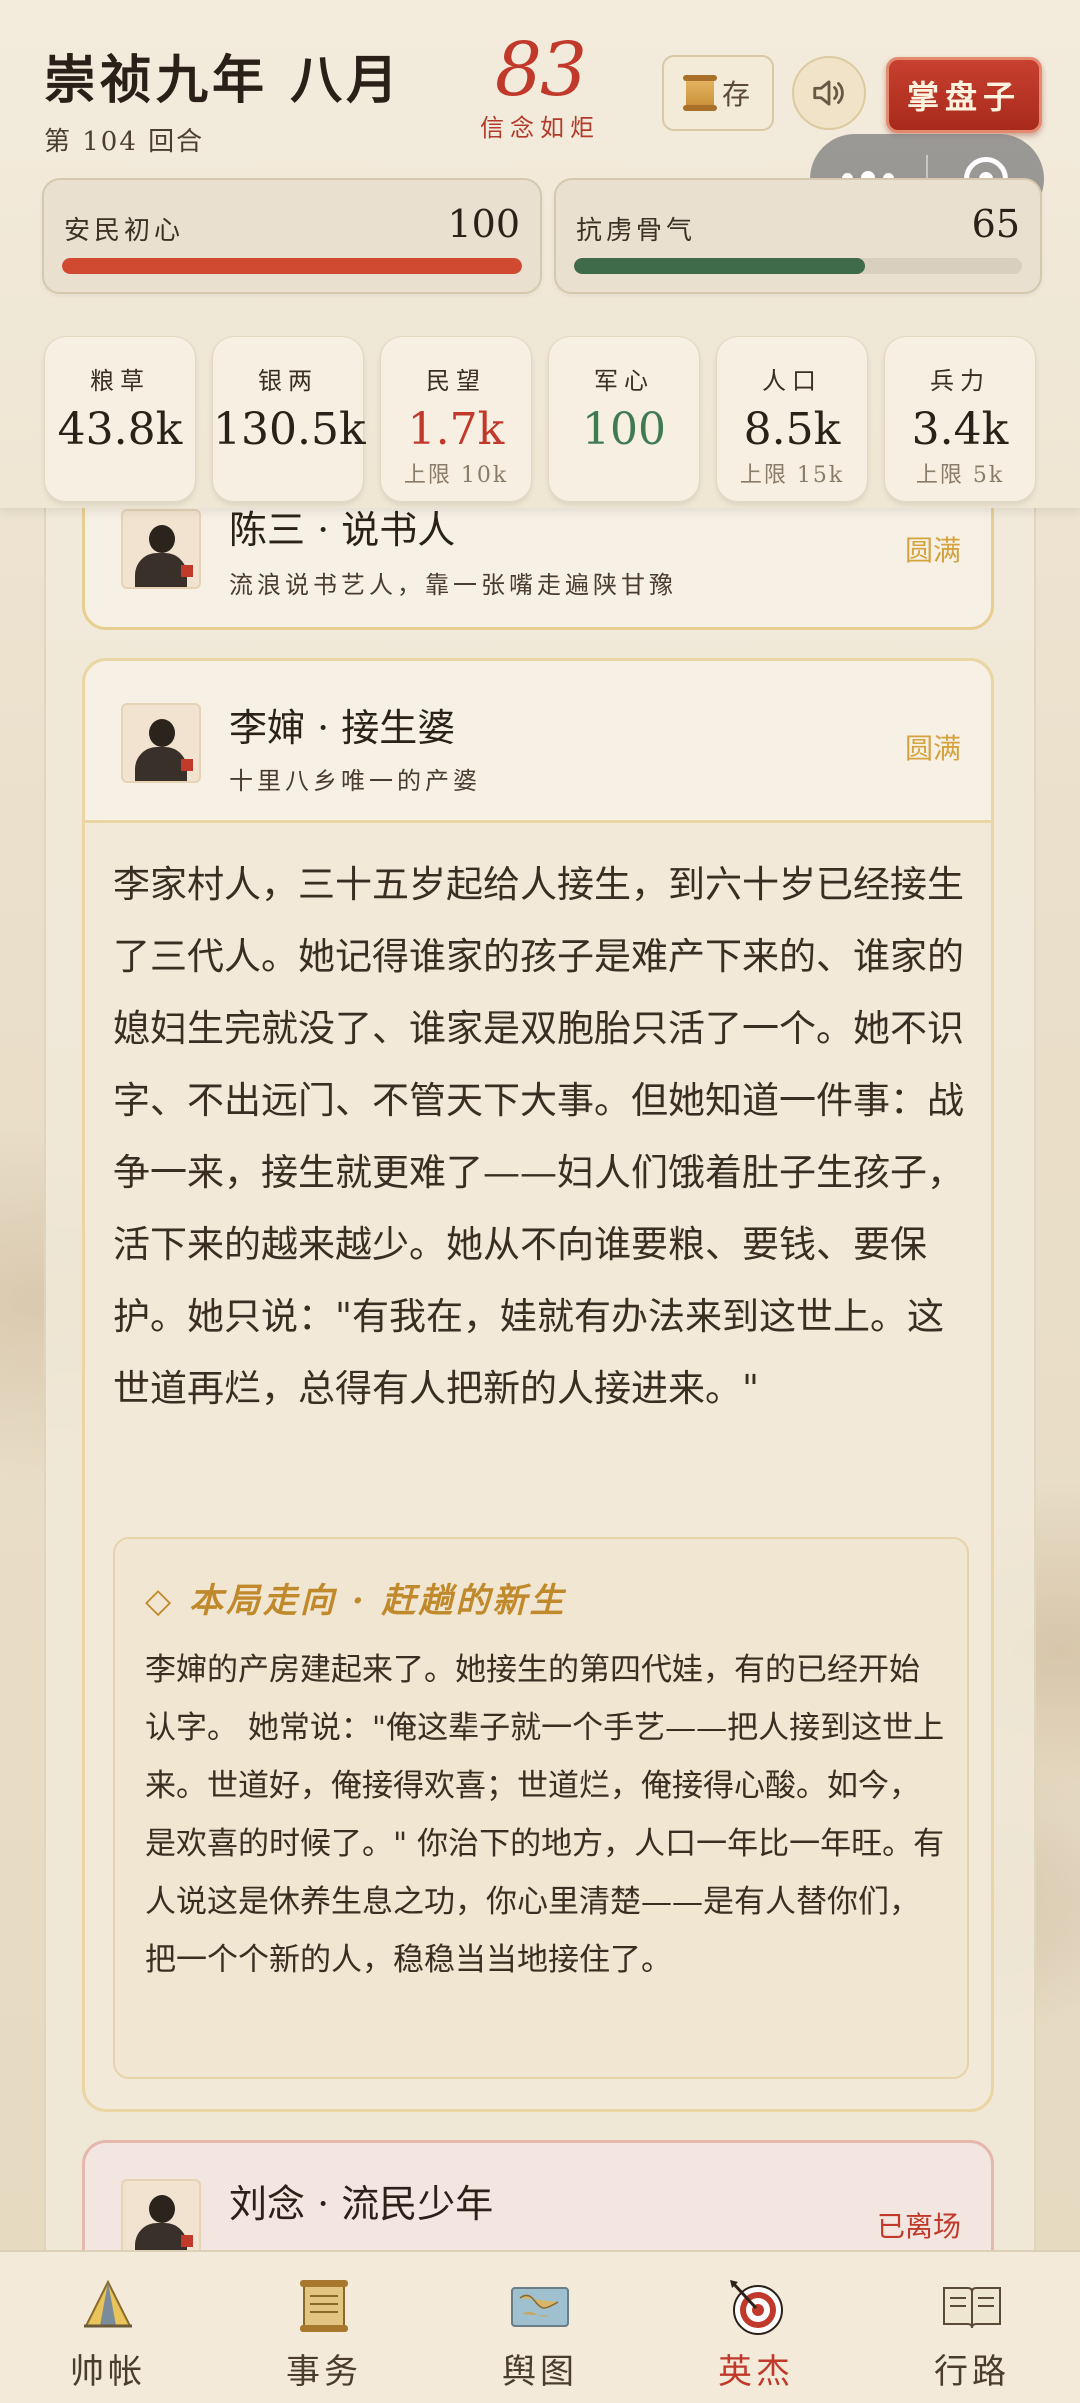 The image size is (1080, 2403). What do you see at coordinates (792, 429) in the screenshot?
I see `stat-value: 8.5k` at bounding box center [792, 429].